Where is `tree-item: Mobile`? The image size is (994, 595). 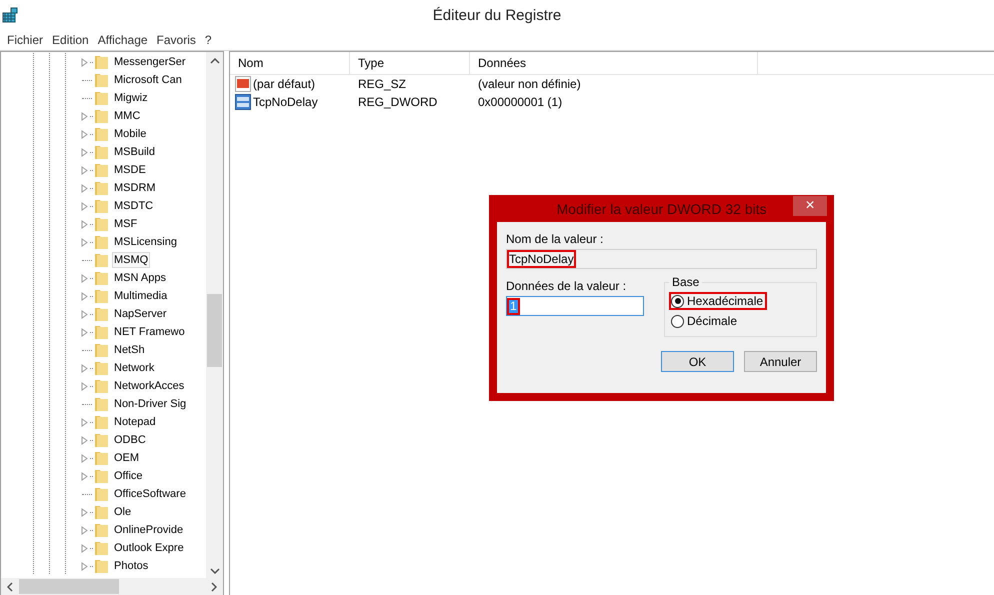
tree-item: Mobile is located at coordinates (130, 134).